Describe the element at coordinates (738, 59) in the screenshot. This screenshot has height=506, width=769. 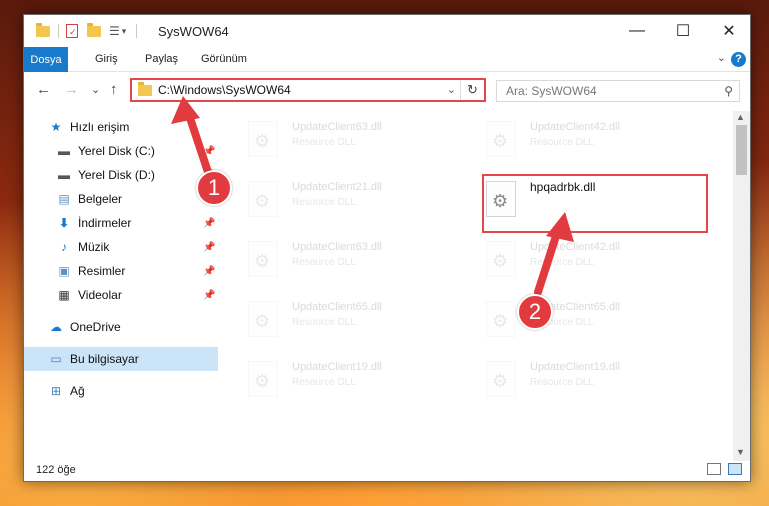
I see `help-icon: ?` at that location.